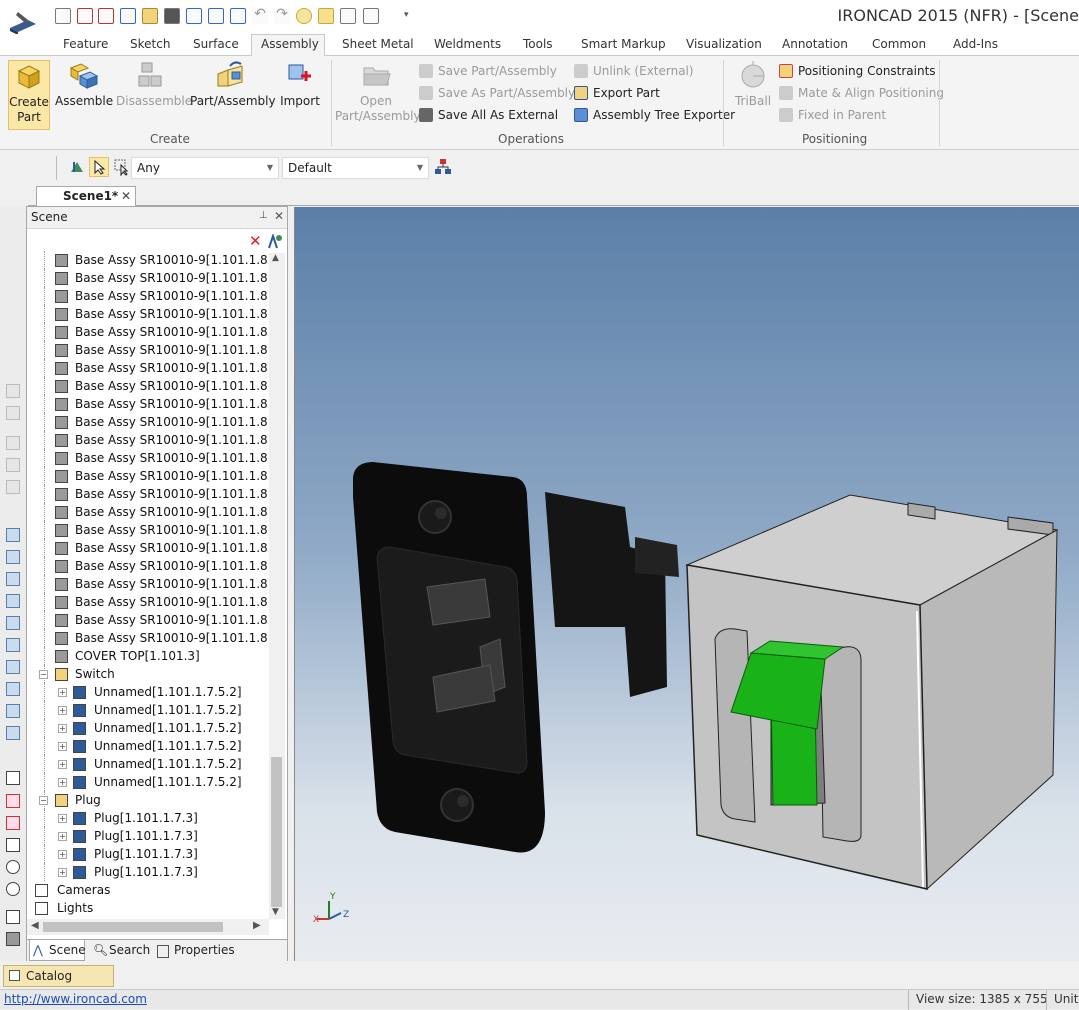 This screenshot has width=1079, height=1010. What do you see at coordinates (13, 867) in the screenshot?
I see `circle-icon` at bounding box center [13, 867].